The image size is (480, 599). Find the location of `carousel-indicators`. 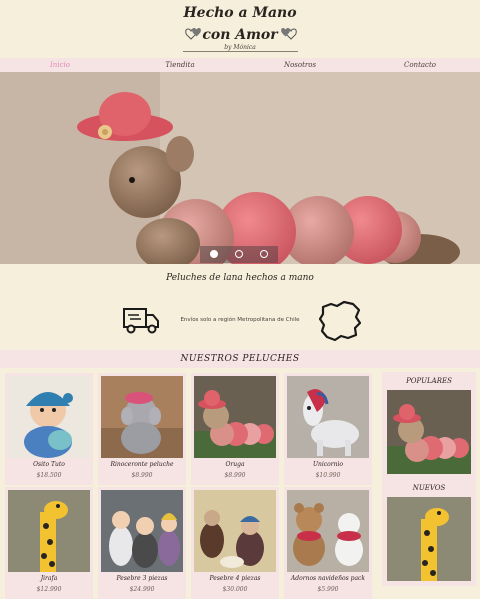

carousel-indicators is located at coordinates (239, 254).